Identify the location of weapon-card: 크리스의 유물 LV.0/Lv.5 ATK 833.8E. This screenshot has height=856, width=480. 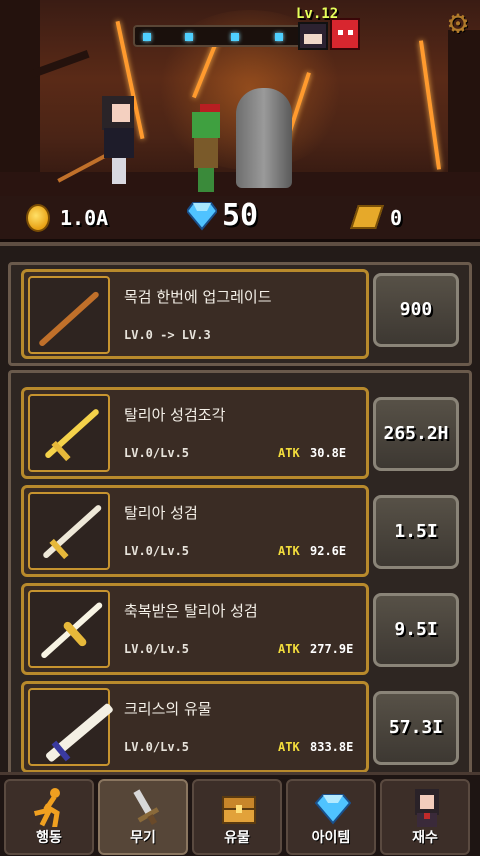
(195, 727).